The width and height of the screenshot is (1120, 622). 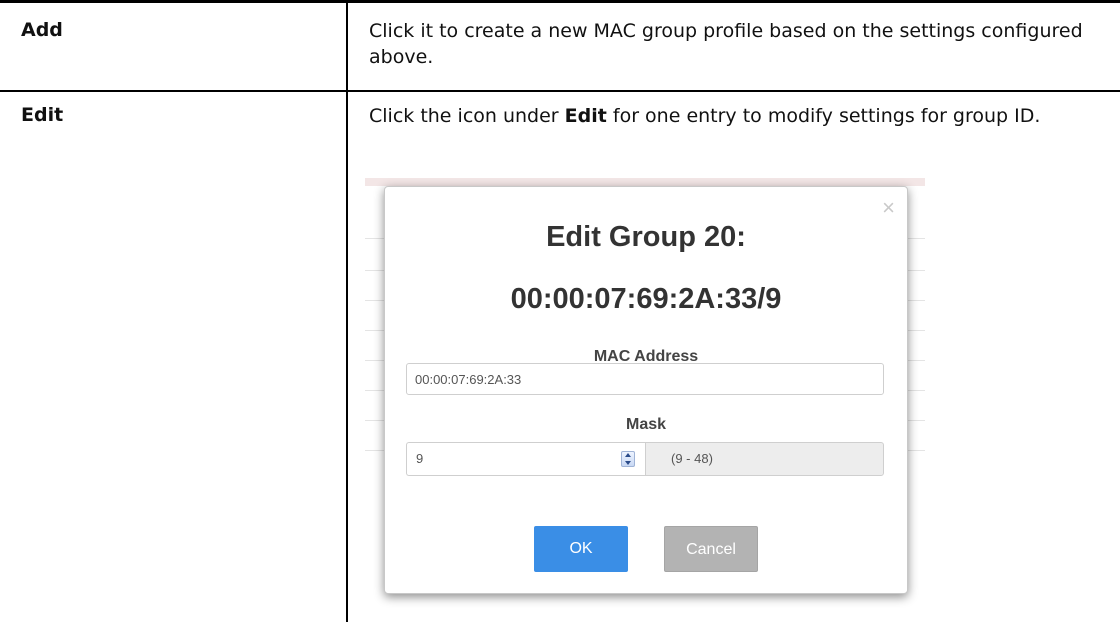 What do you see at coordinates (525, 459) in the screenshot?
I see `mask-input: 9` at bounding box center [525, 459].